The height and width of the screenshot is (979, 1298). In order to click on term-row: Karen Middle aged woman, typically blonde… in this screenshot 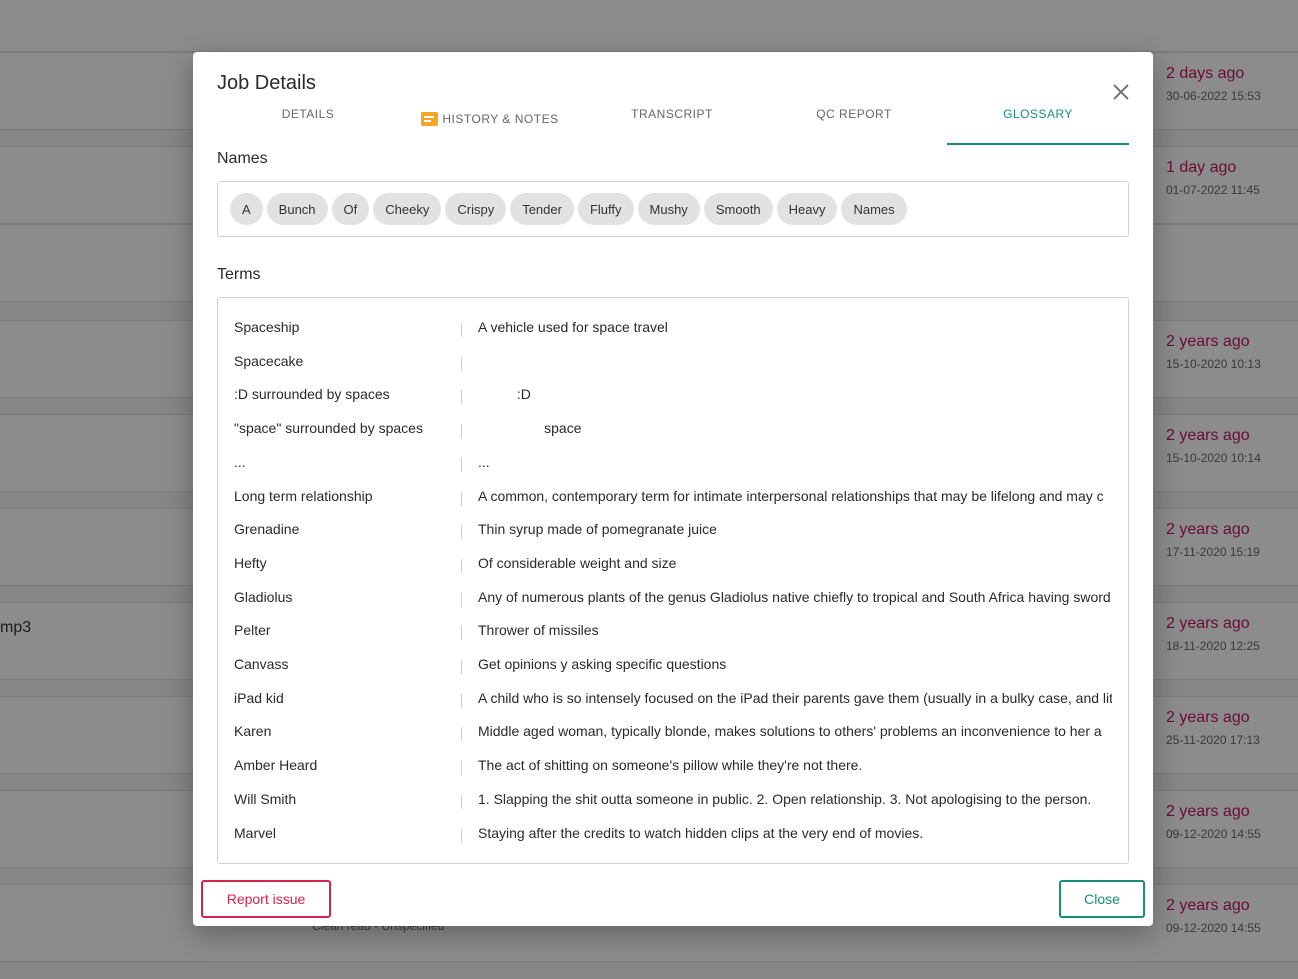, I will do `click(673, 740)`.